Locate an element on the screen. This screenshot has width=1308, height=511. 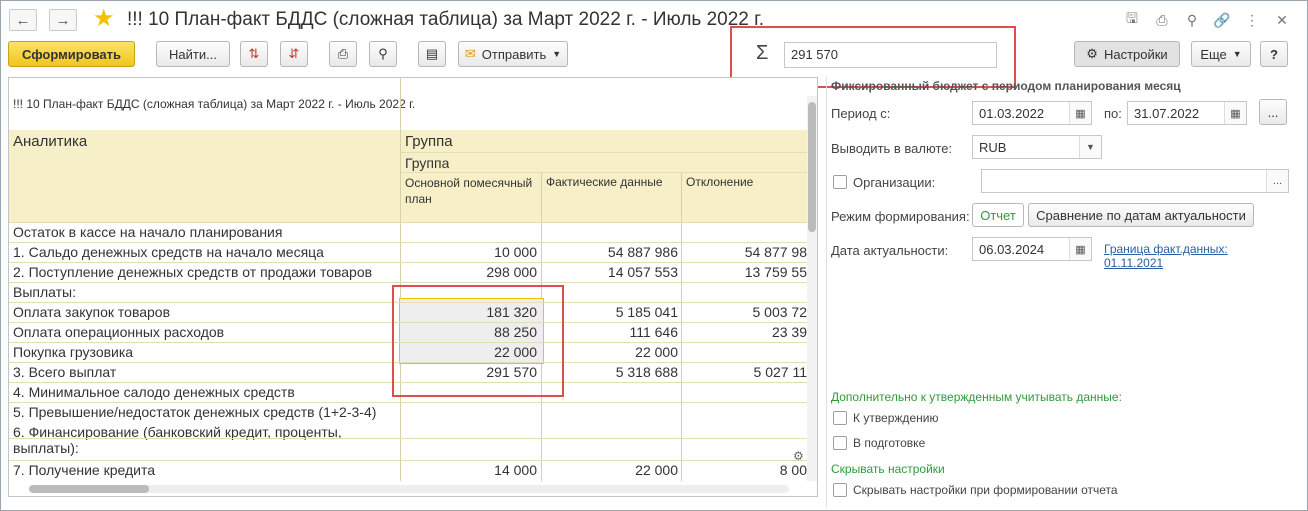
generate-button: Сформировать is located at coordinates (71, 54).